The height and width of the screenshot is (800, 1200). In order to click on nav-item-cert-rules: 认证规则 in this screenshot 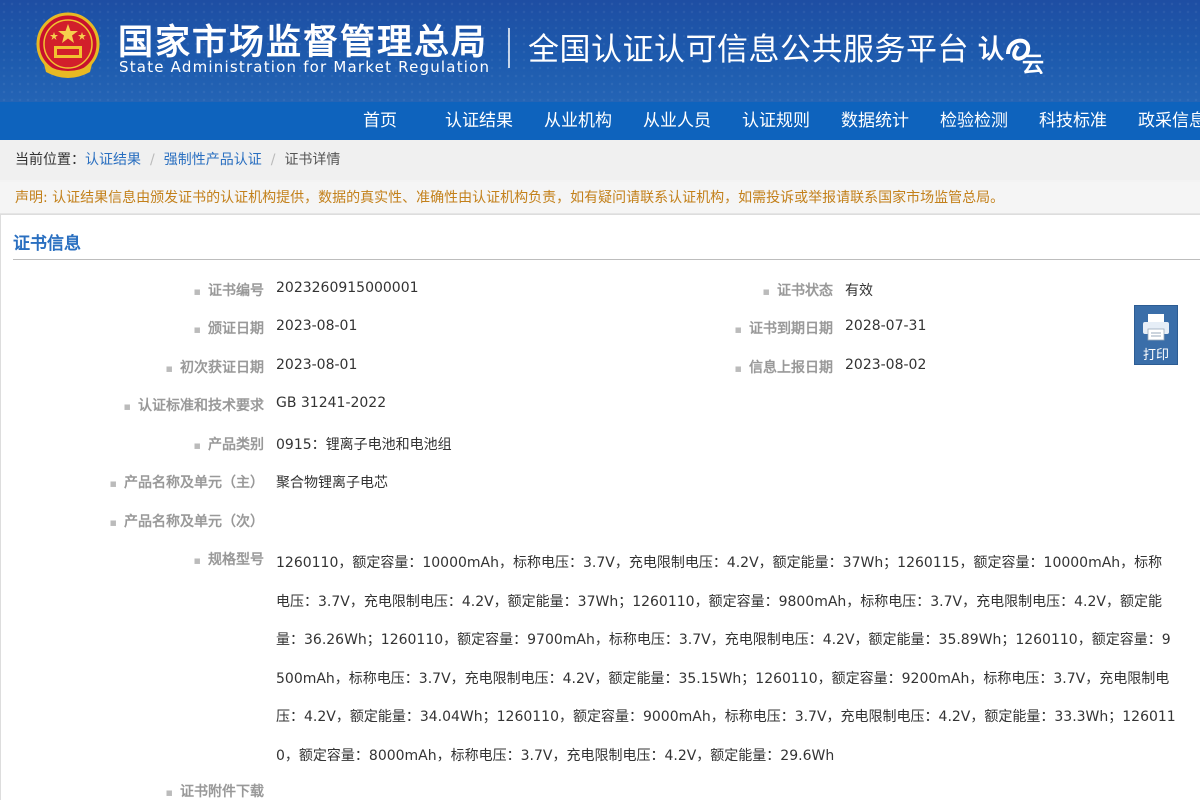, I will do `click(776, 121)`.